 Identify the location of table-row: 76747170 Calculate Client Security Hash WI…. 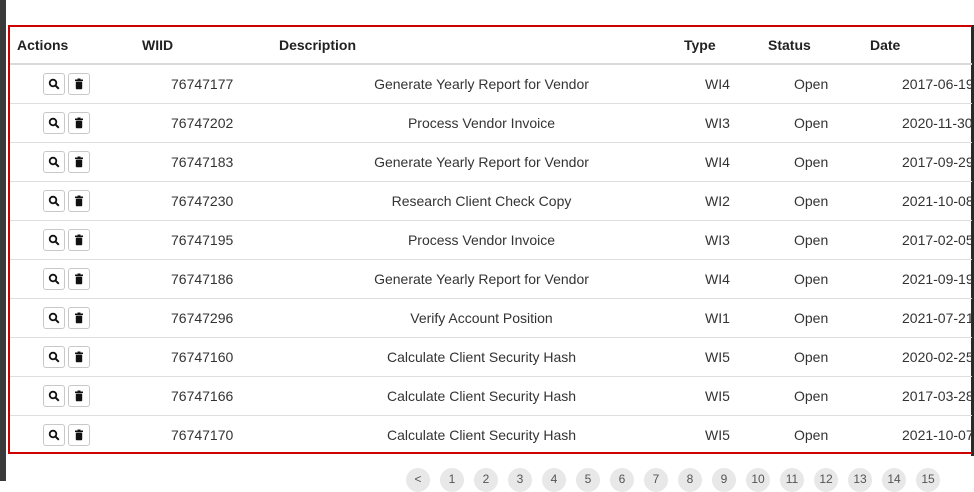
(491, 433).